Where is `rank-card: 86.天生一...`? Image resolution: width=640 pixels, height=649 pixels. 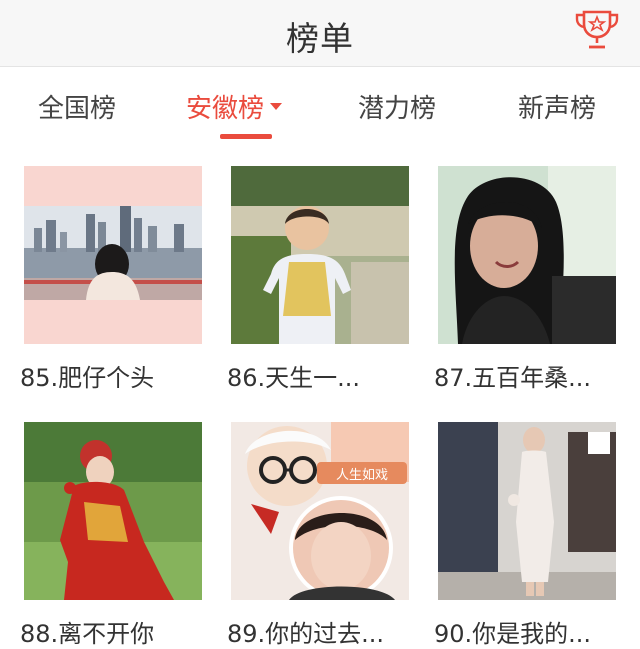 rank-card: 86.天生一... is located at coordinates (318, 281).